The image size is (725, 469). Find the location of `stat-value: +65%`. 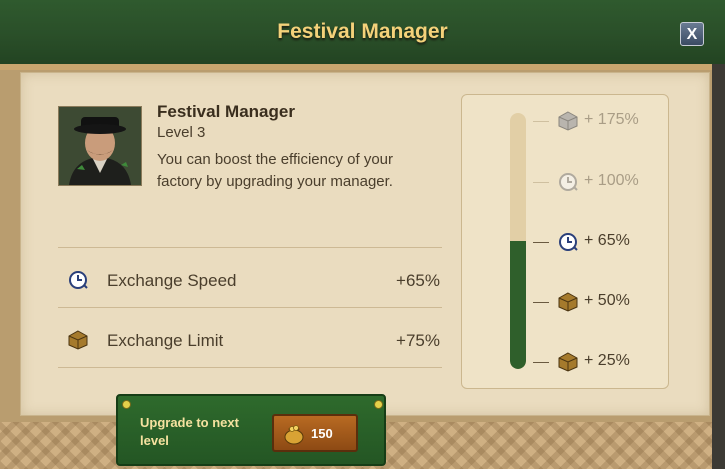

stat-value: +65% is located at coordinates (418, 280).